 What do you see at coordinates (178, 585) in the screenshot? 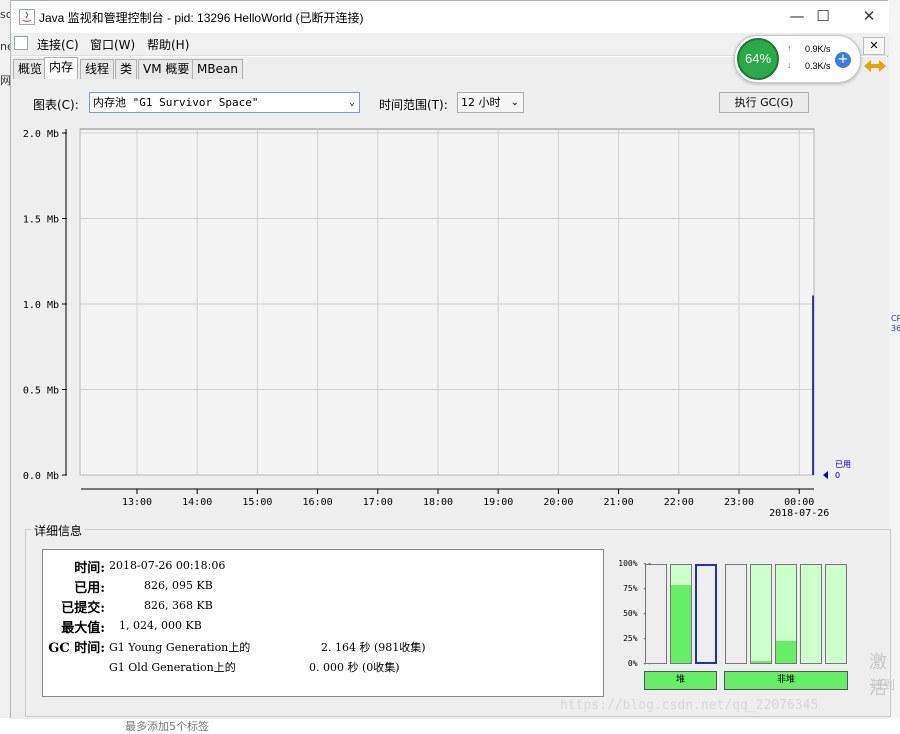
I see `used-value: 826, 095 KB` at bounding box center [178, 585].